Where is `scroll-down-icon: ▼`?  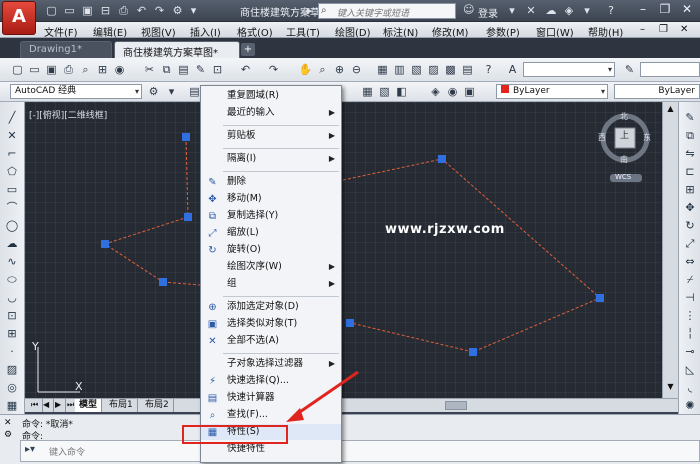 scroll-down-icon: ▼ is located at coordinates (670, 387).